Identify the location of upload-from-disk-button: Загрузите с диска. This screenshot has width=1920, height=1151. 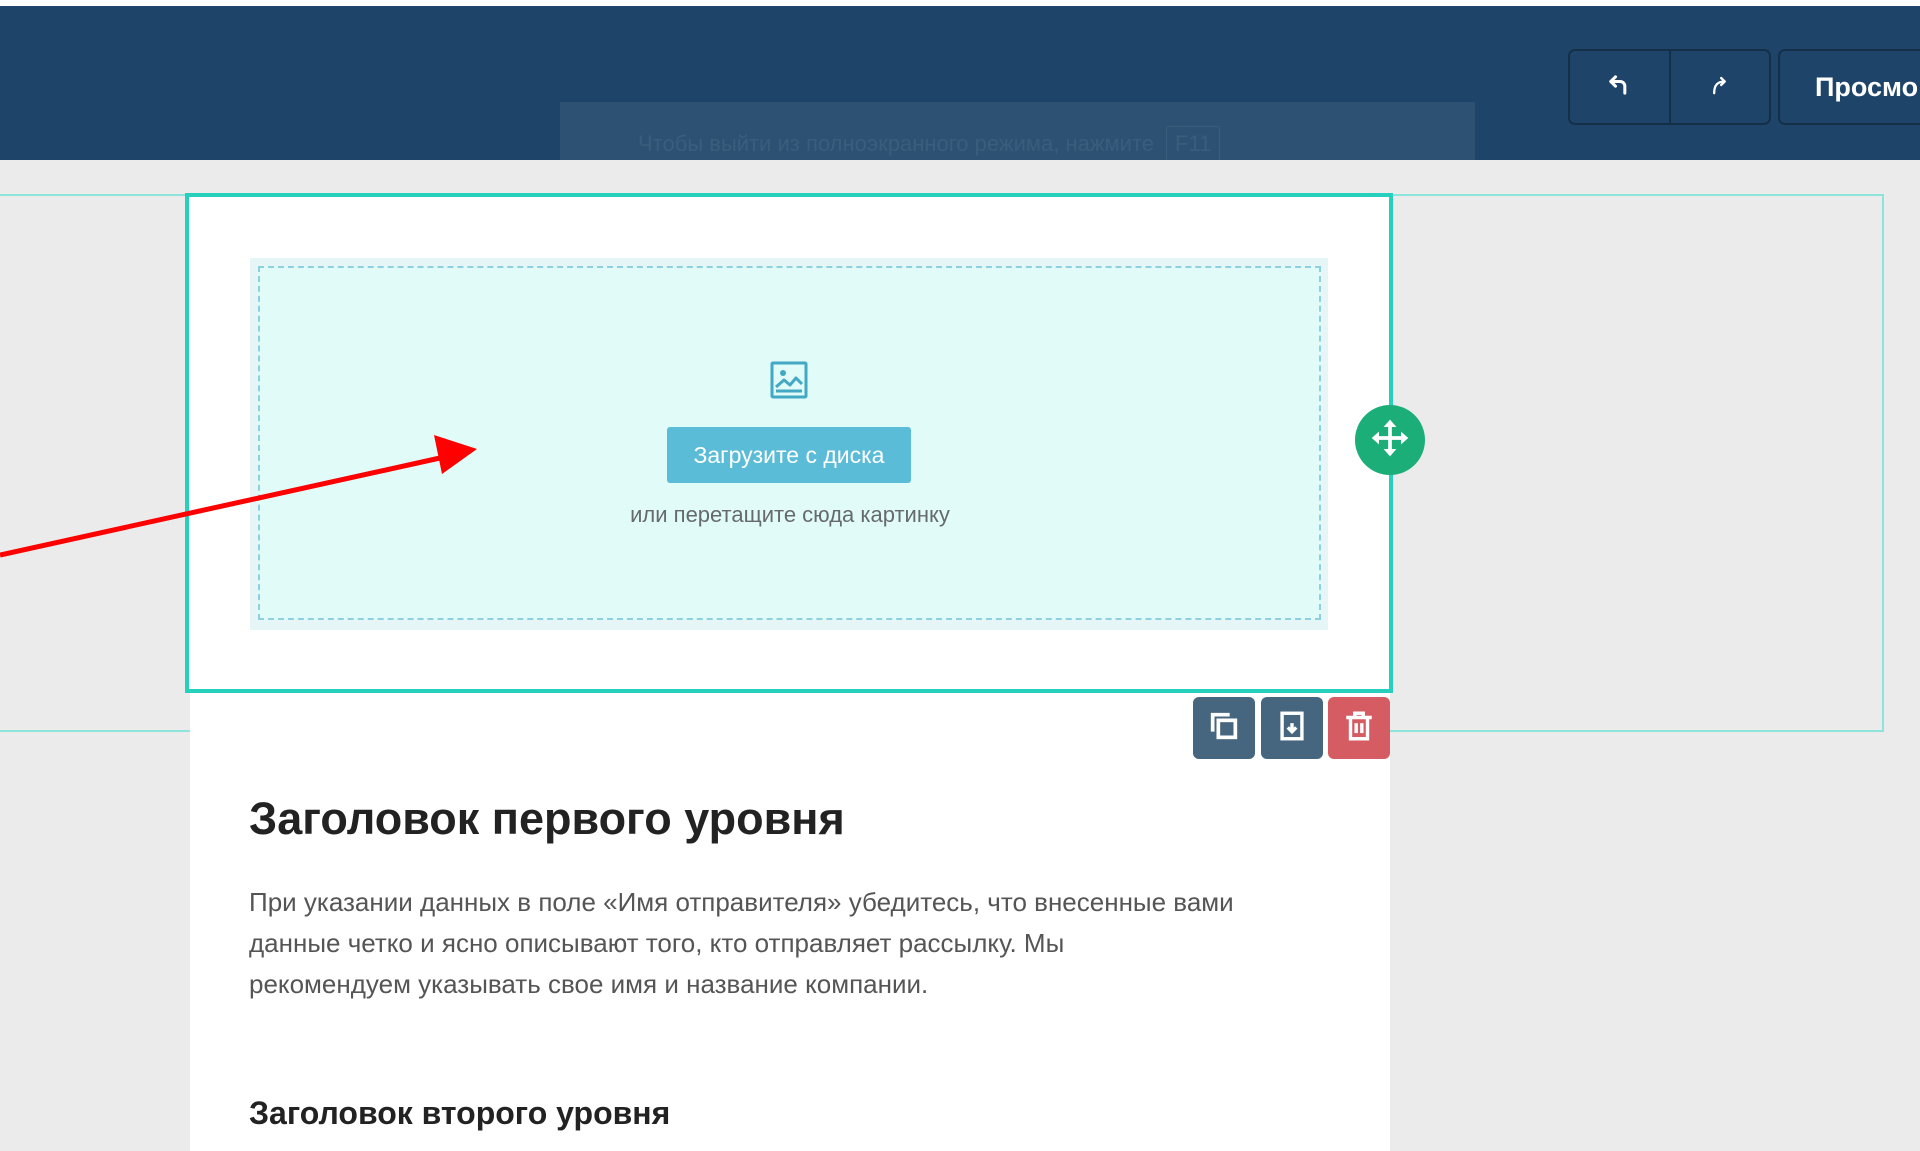
(789, 455).